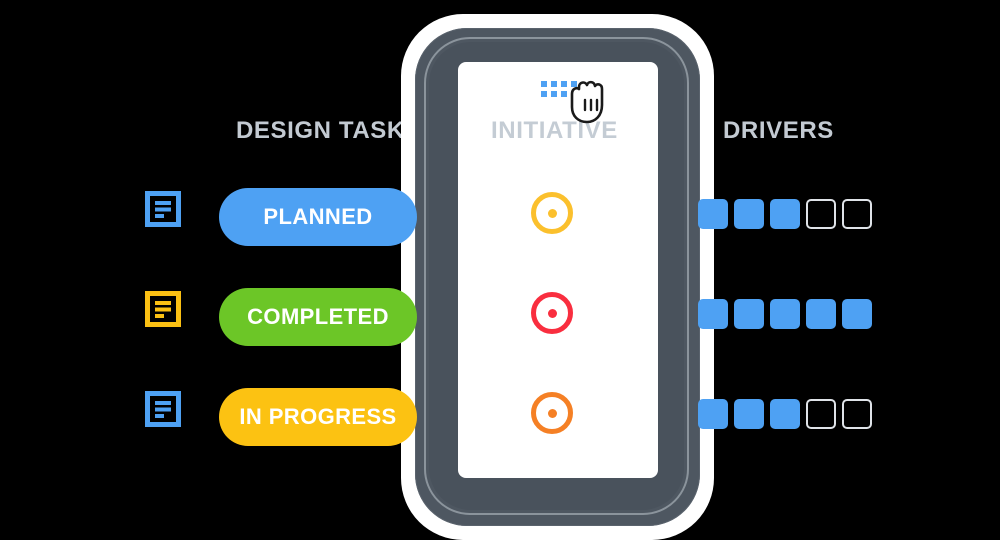  Describe the element at coordinates (318, 417) in the screenshot. I see `status-pill-in-progress: IN PROGRESS` at that location.